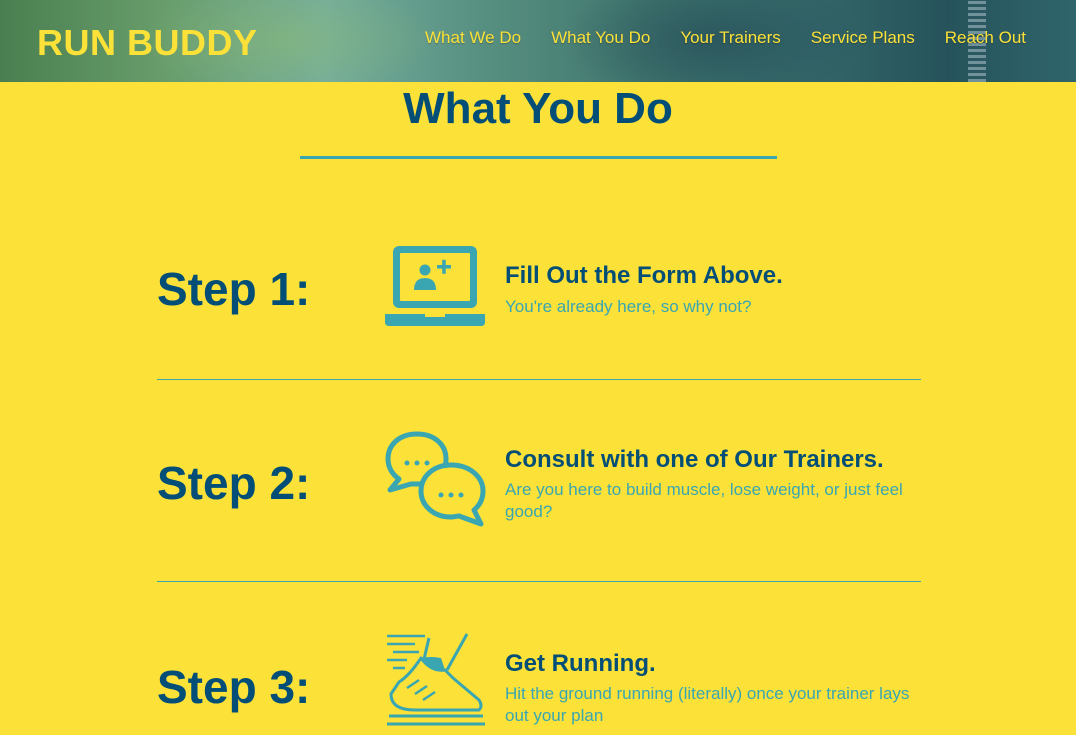  Describe the element at coordinates (628, 306) in the screenshot. I see `step-description: You're already here, so why not?` at that location.